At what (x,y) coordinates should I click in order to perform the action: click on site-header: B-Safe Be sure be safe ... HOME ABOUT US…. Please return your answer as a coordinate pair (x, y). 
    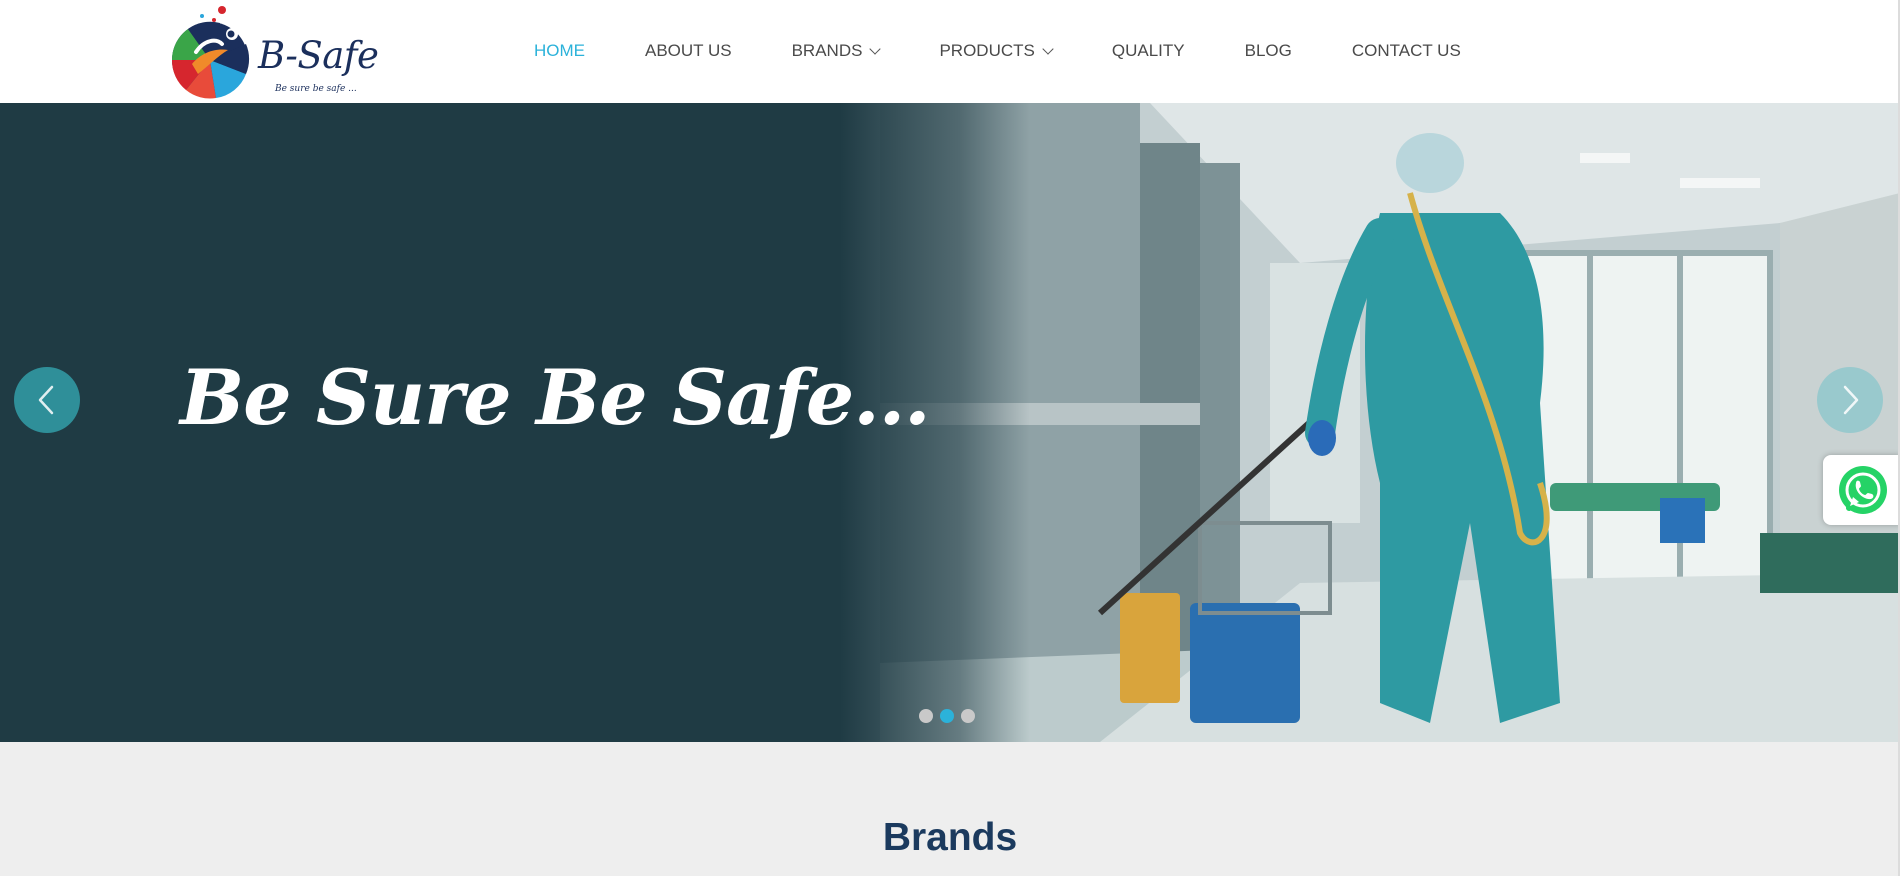
    Looking at the image, I should click on (950, 51).